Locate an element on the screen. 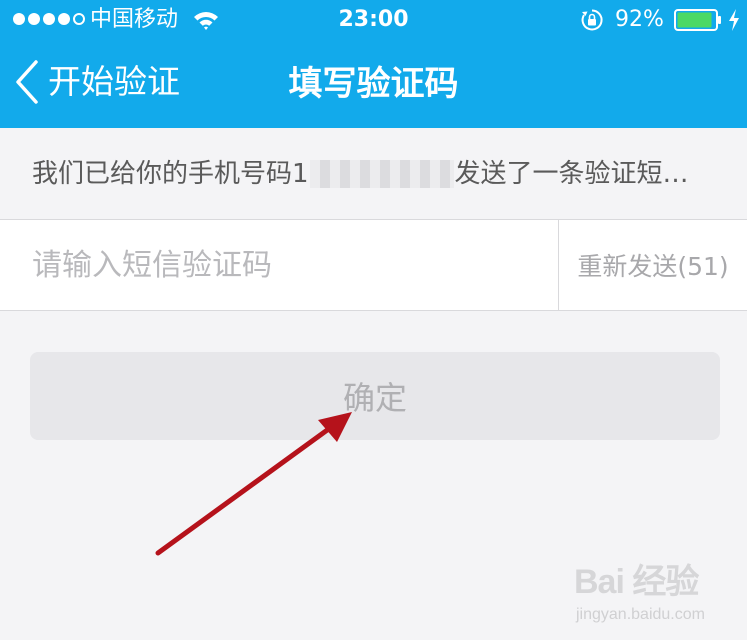 This screenshot has height=640, width=747. page-title: 填写验证码 is located at coordinates (373, 84).